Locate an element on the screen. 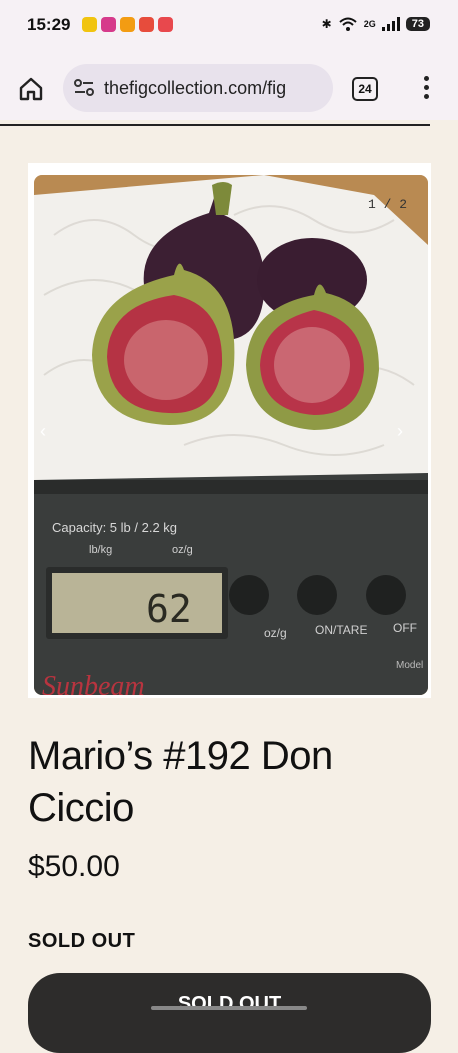 Image resolution: width=458 pixels, height=1053 pixels. browser-toolbar: thefigcollection.com/fig 24 is located at coordinates (229, 88).